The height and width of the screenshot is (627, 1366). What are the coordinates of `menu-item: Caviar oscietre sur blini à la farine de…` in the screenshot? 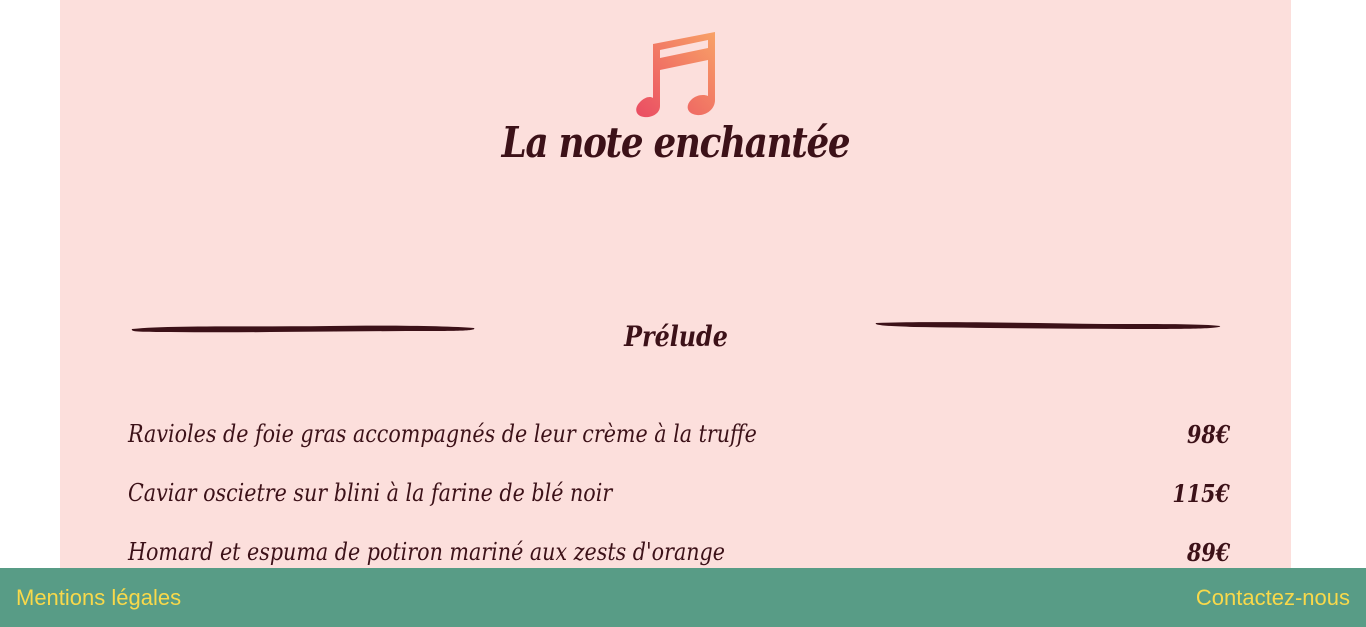 It's located at (679, 508).